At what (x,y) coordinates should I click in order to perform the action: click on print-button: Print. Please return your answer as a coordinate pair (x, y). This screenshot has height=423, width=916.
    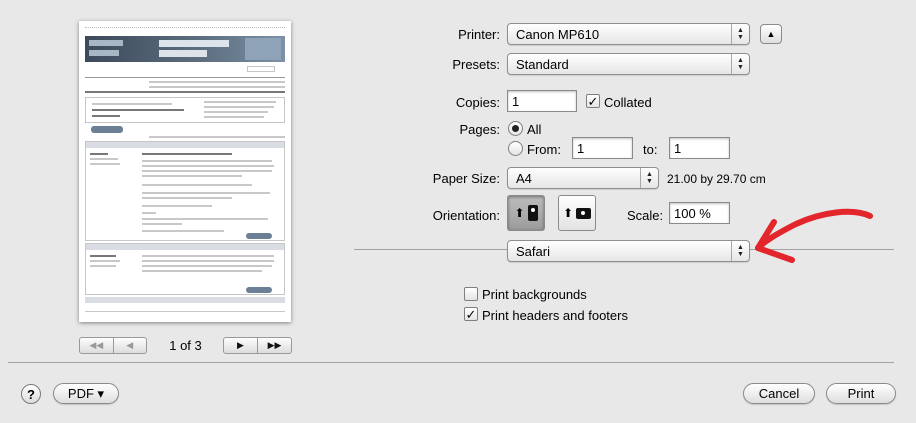
    Looking at the image, I should click on (861, 393).